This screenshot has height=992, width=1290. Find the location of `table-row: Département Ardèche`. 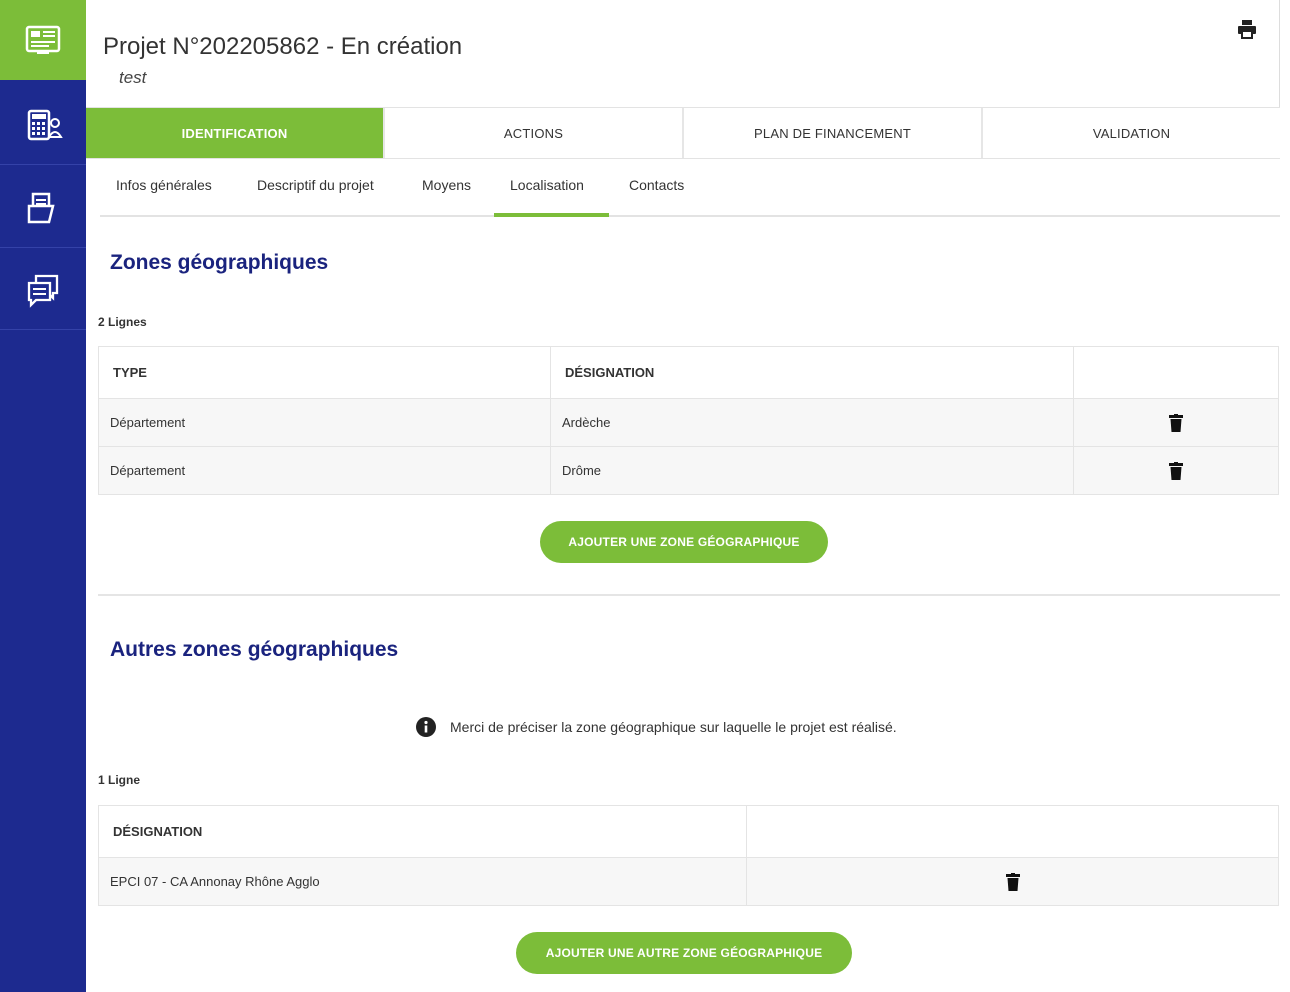

table-row: Département Ardèche is located at coordinates (688, 422).